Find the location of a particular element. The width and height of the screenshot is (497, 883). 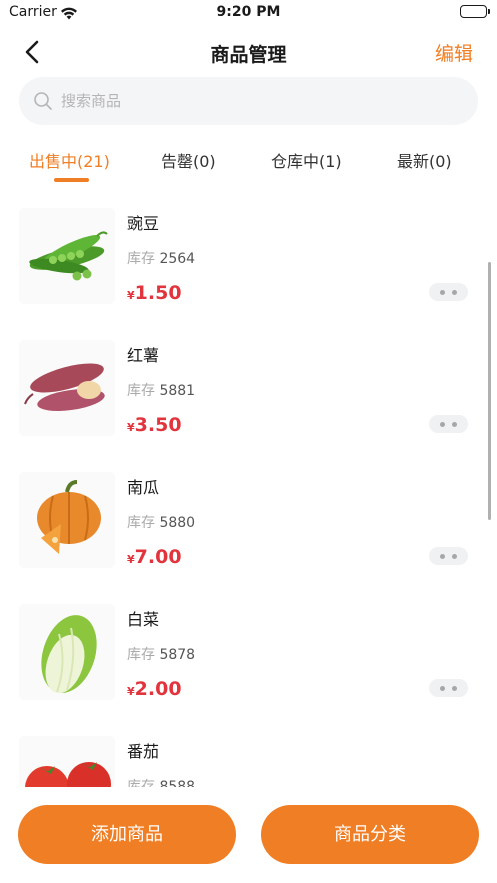

product-image-tomato is located at coordinates (67, 761).